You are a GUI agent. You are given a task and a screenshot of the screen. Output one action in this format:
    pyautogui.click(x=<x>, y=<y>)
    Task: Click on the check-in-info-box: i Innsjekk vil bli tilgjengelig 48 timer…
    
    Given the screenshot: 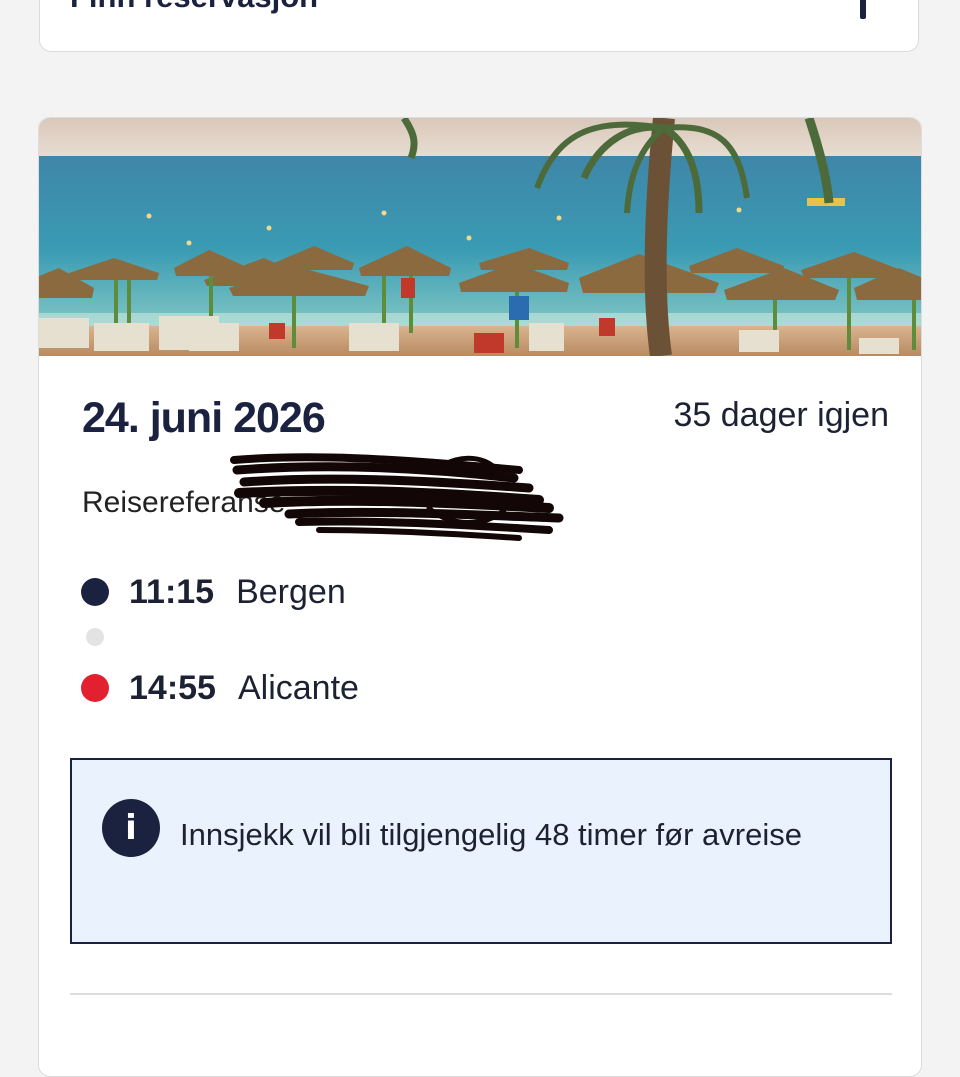 What is the action you would take?
    pyautogui.click(x=481, y=851)
    